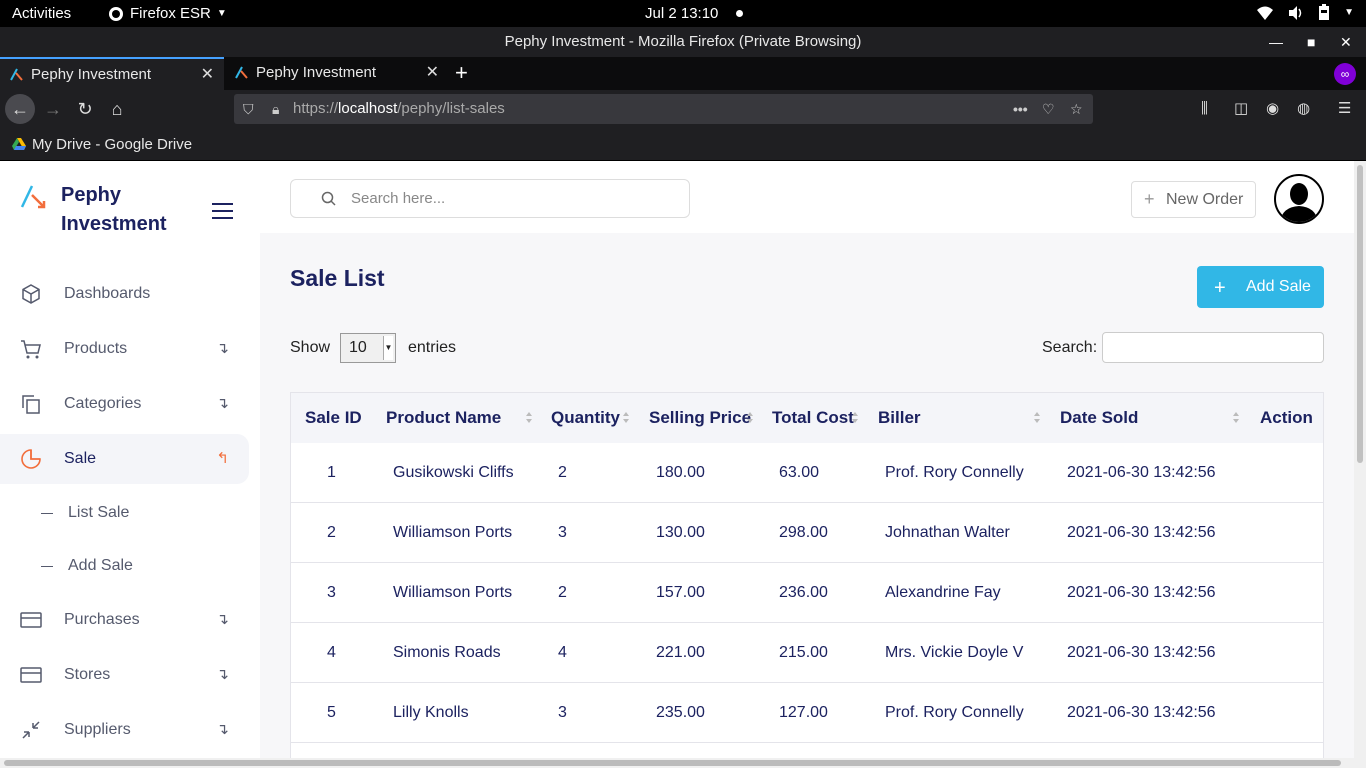 The width and height of the screenshot is (1366, 768). I want to click on vertical-scrollbar, so click(1360, 459).